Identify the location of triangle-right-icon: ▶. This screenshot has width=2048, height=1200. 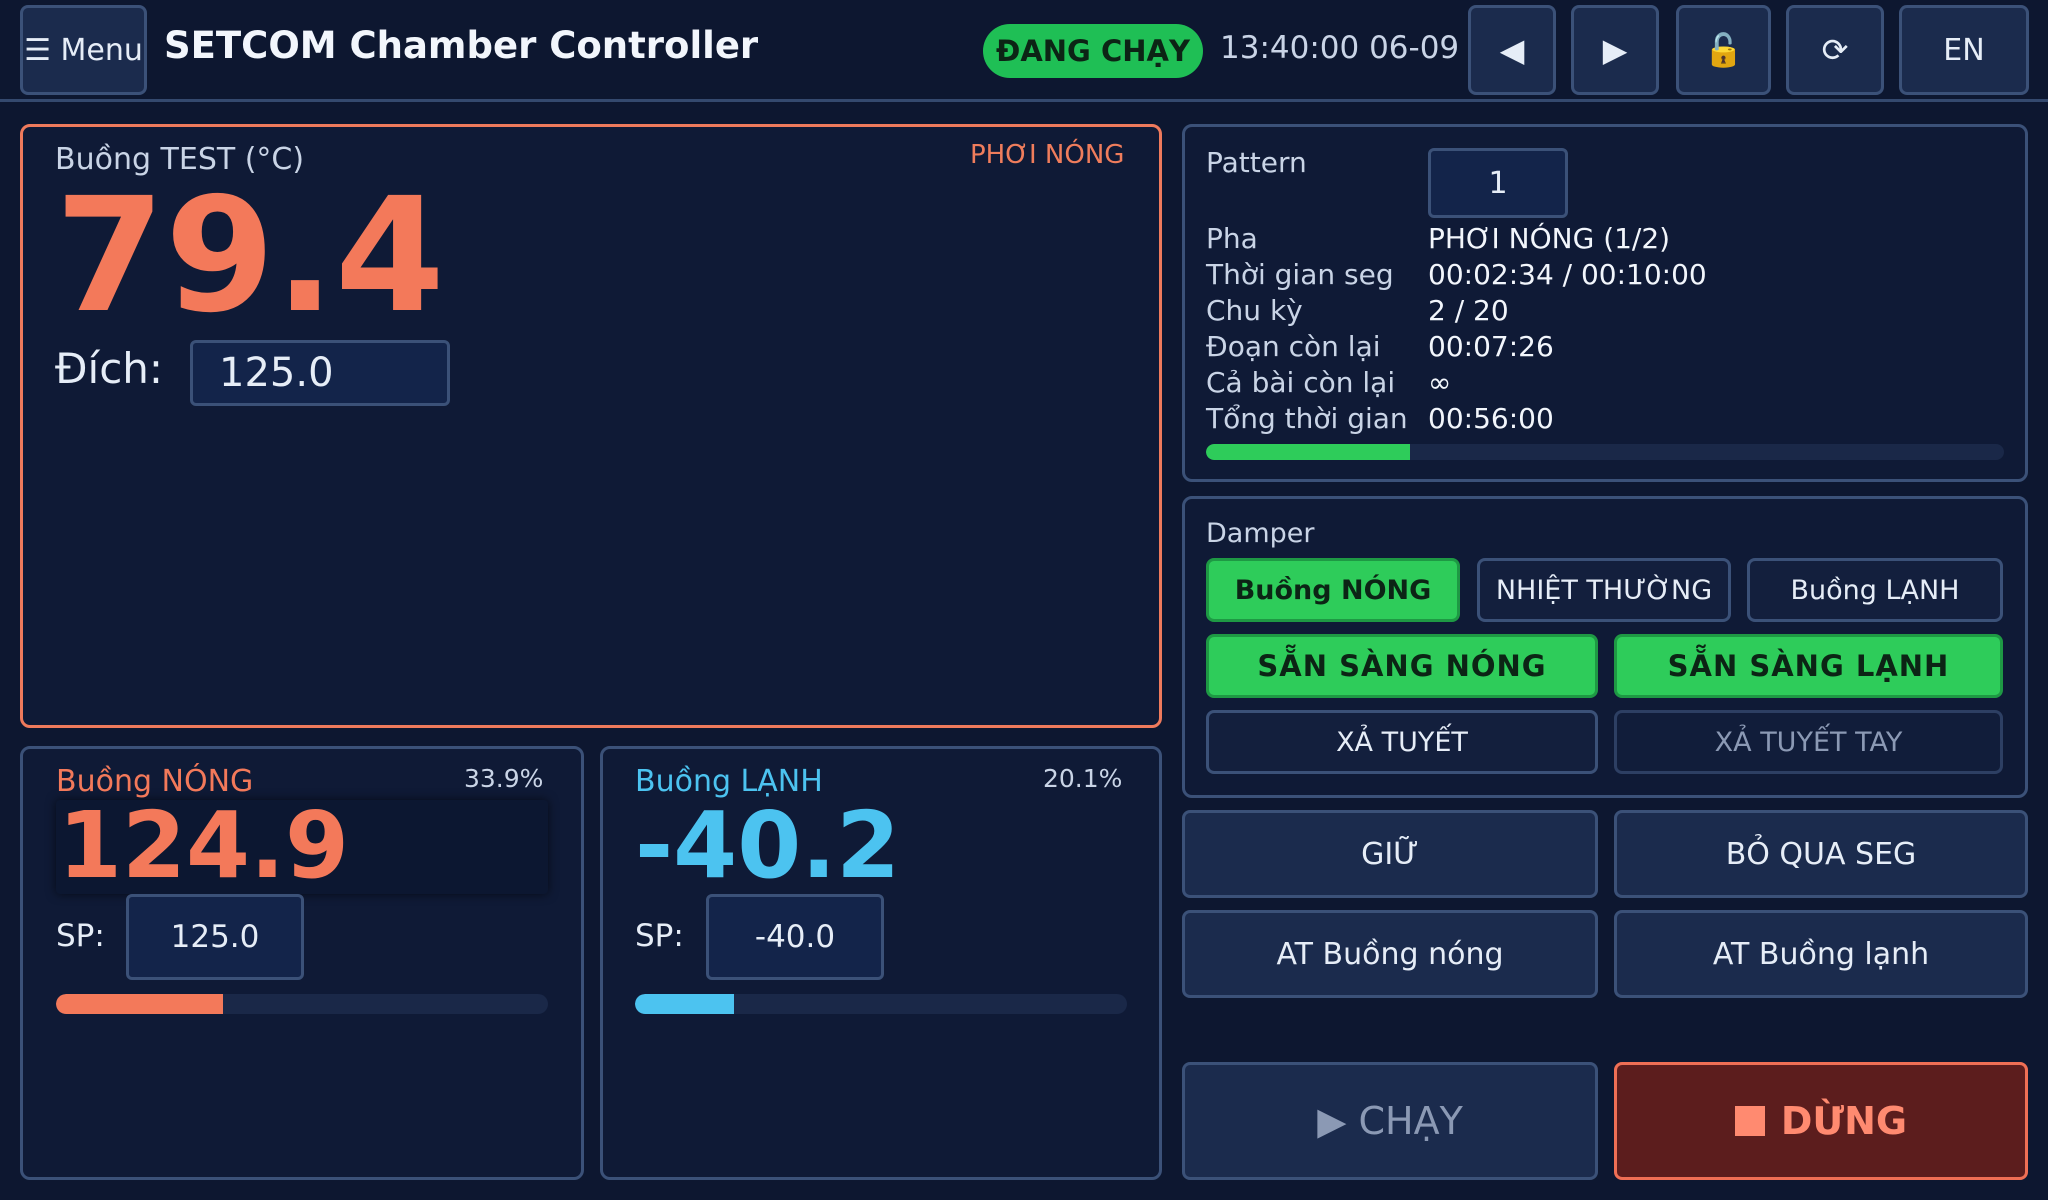
(1615, 50).